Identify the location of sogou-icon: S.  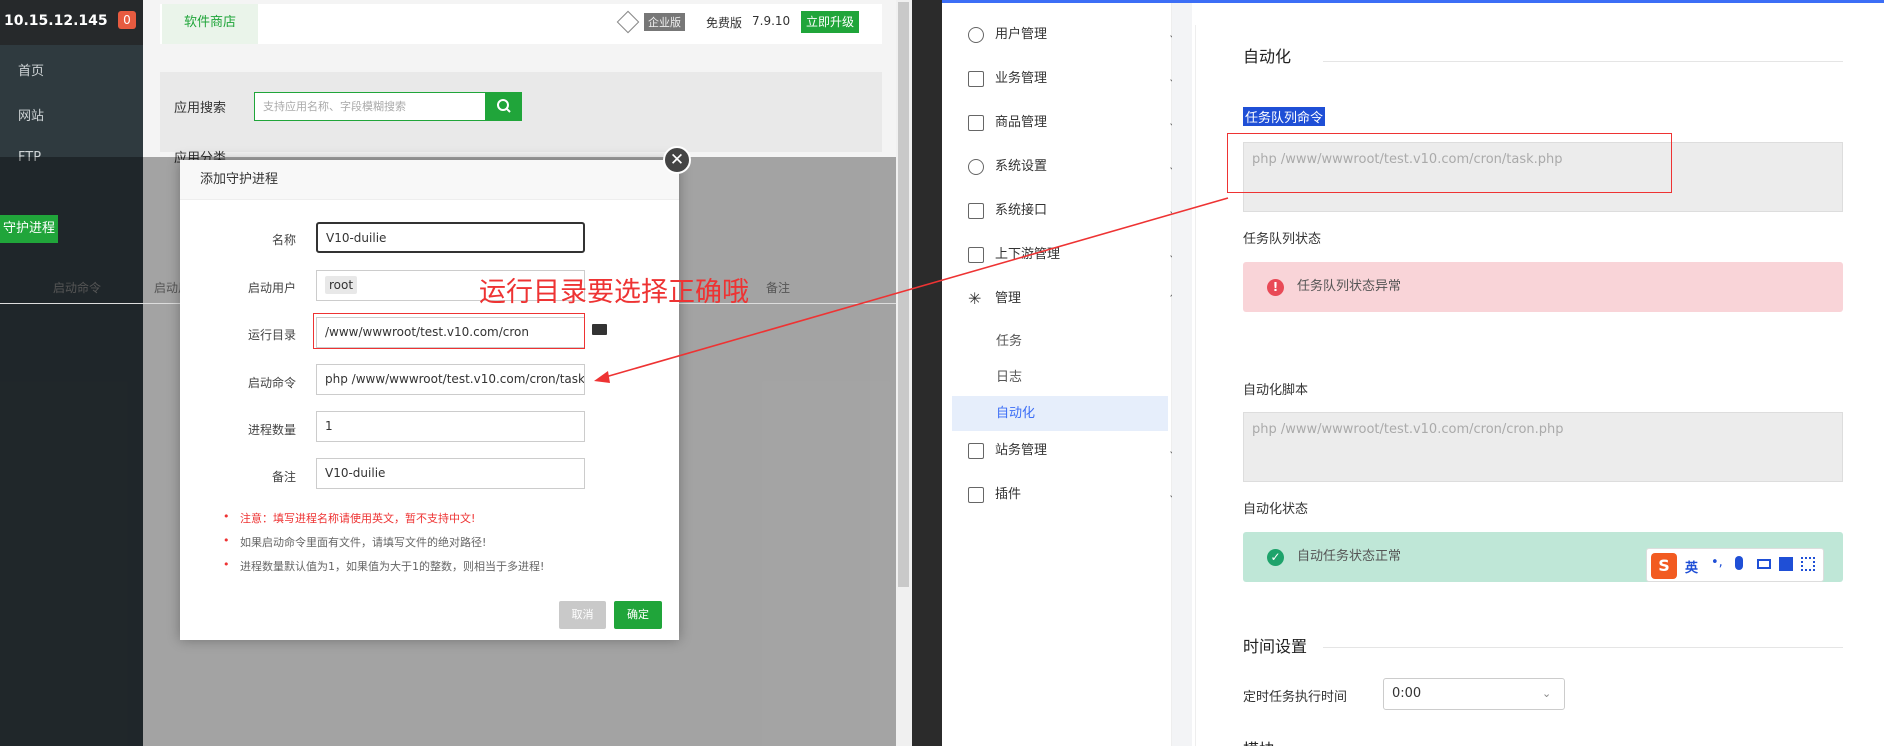
(1664, 566).